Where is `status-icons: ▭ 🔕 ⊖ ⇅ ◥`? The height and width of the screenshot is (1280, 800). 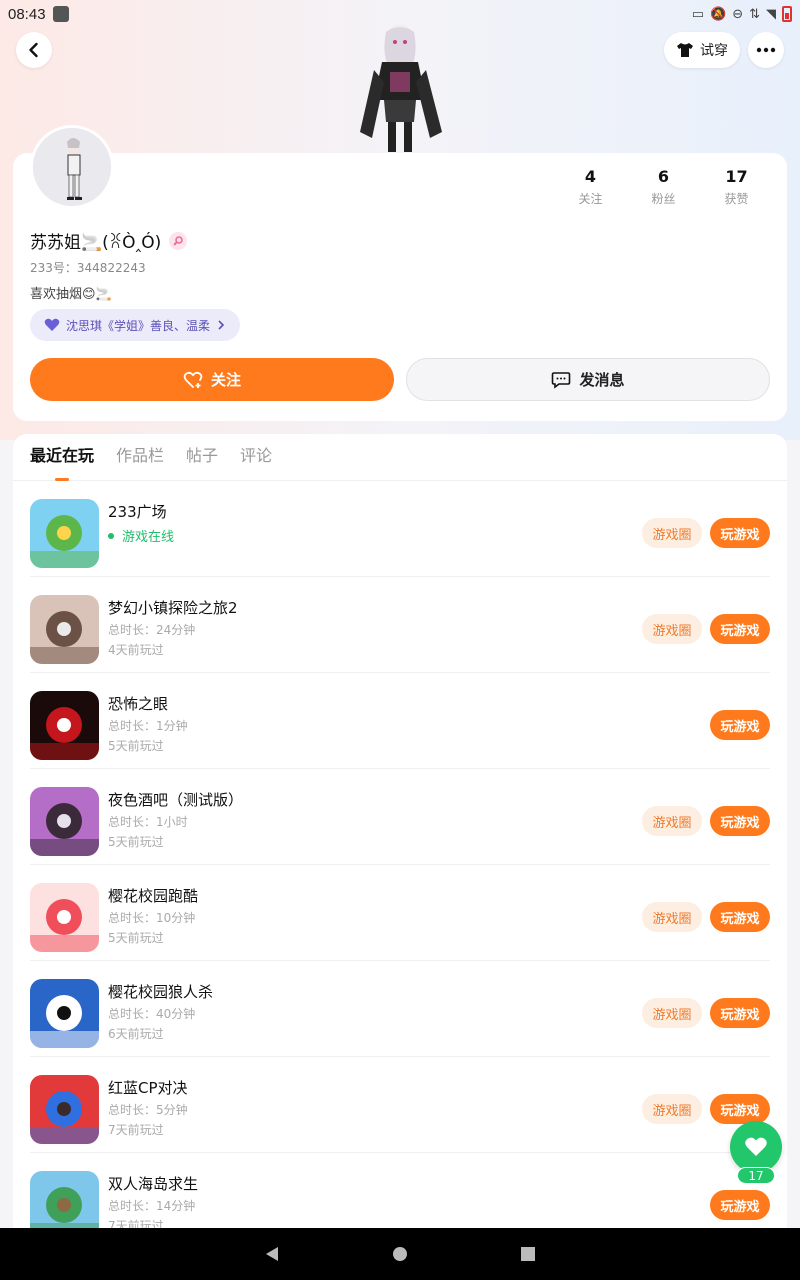
status-icons: ▭ 🔕 ⊖ ⇅ ◥ is located at coordinates (742, 14).